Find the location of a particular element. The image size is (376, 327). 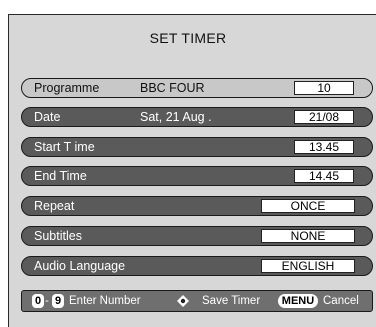

row-label: Repeat is located at coordinates (54, 206).